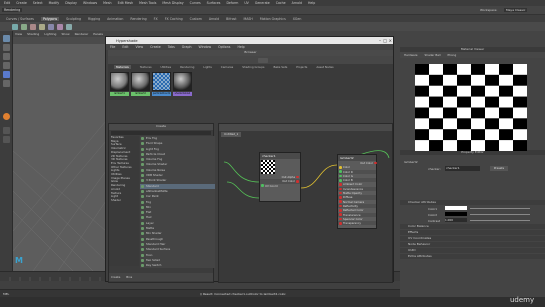 Image resolution: width=545 pixels, height=307 pixels. I want to click on viewport-menu-item: Show, so click(65, 34).